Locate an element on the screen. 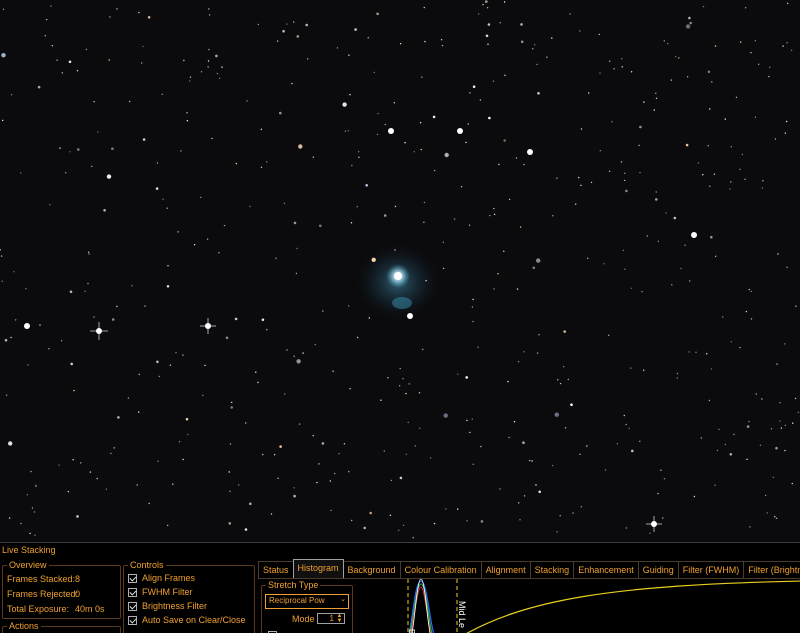 Image resolution: width=800 pixels, height=633 pixels. auto-save-checkbox: Auto Save on Clear/Close is located at coordinates (187, 620).